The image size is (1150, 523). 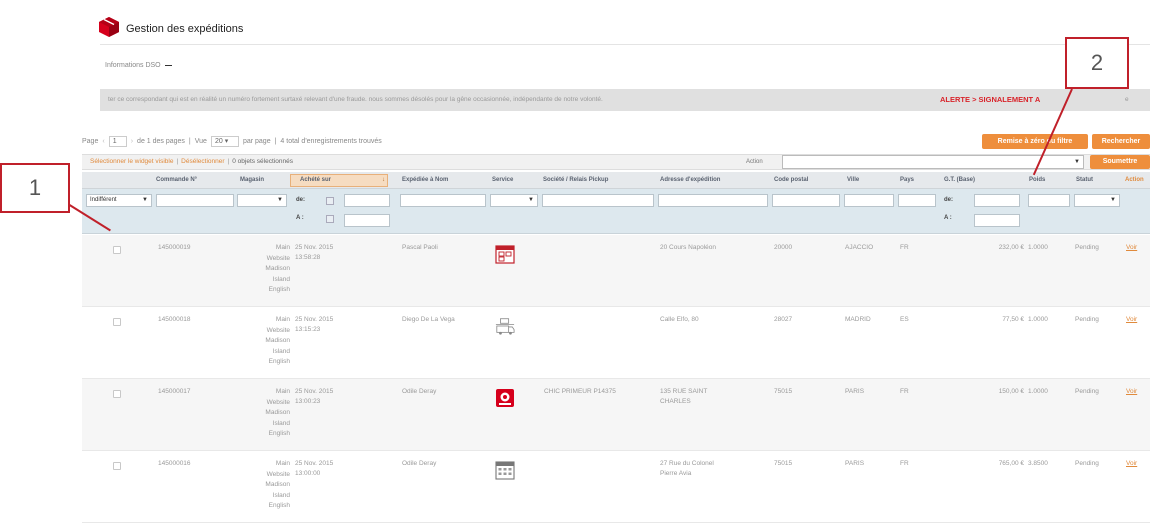 What do you see at coordinates (117, 141) in the screenshot?
I see `page-input: 1` at bounding box center [117, 141].